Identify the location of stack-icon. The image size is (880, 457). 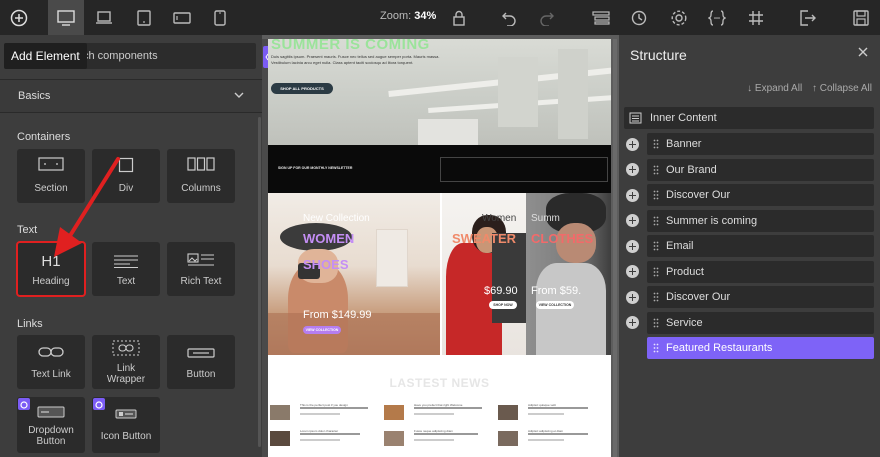
(601, 17).